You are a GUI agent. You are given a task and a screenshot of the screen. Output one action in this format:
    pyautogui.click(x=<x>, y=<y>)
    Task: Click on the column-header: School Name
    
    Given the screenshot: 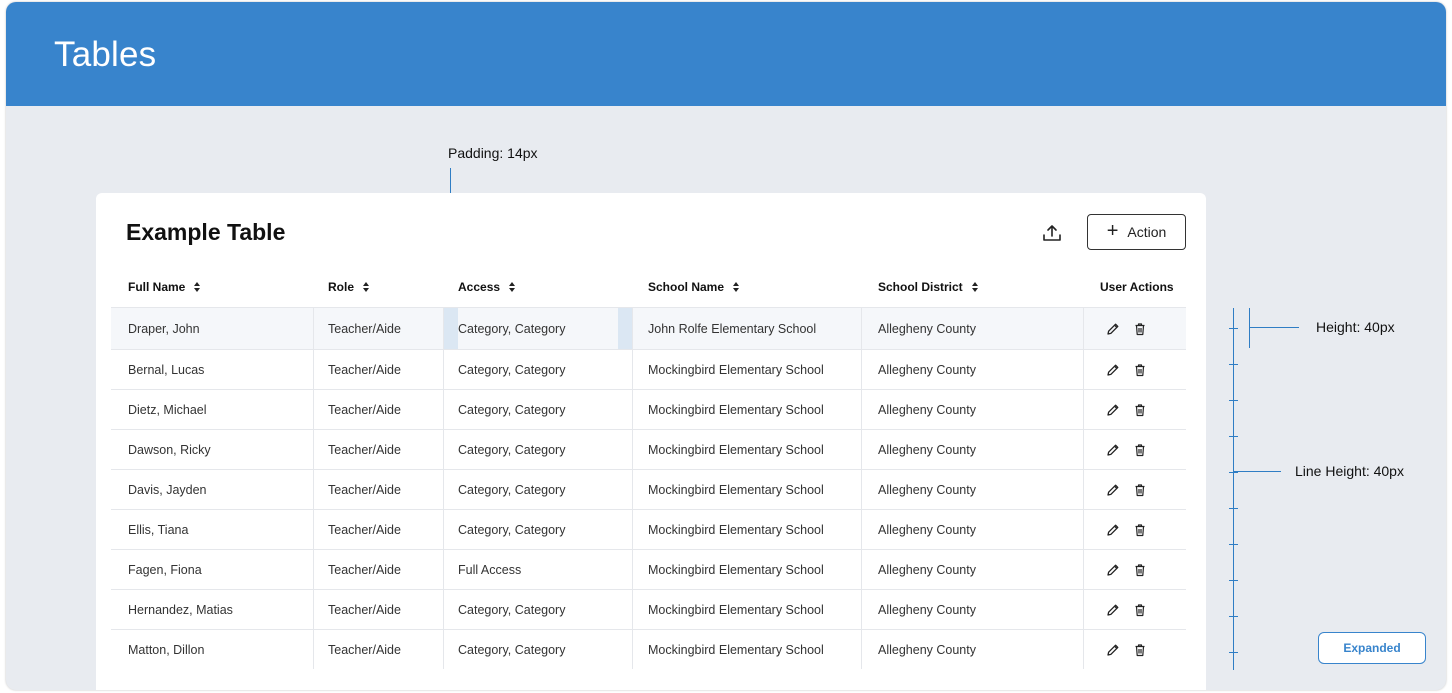 What is the action you would take?
    pyautogui.click(x=747, y=287)
    